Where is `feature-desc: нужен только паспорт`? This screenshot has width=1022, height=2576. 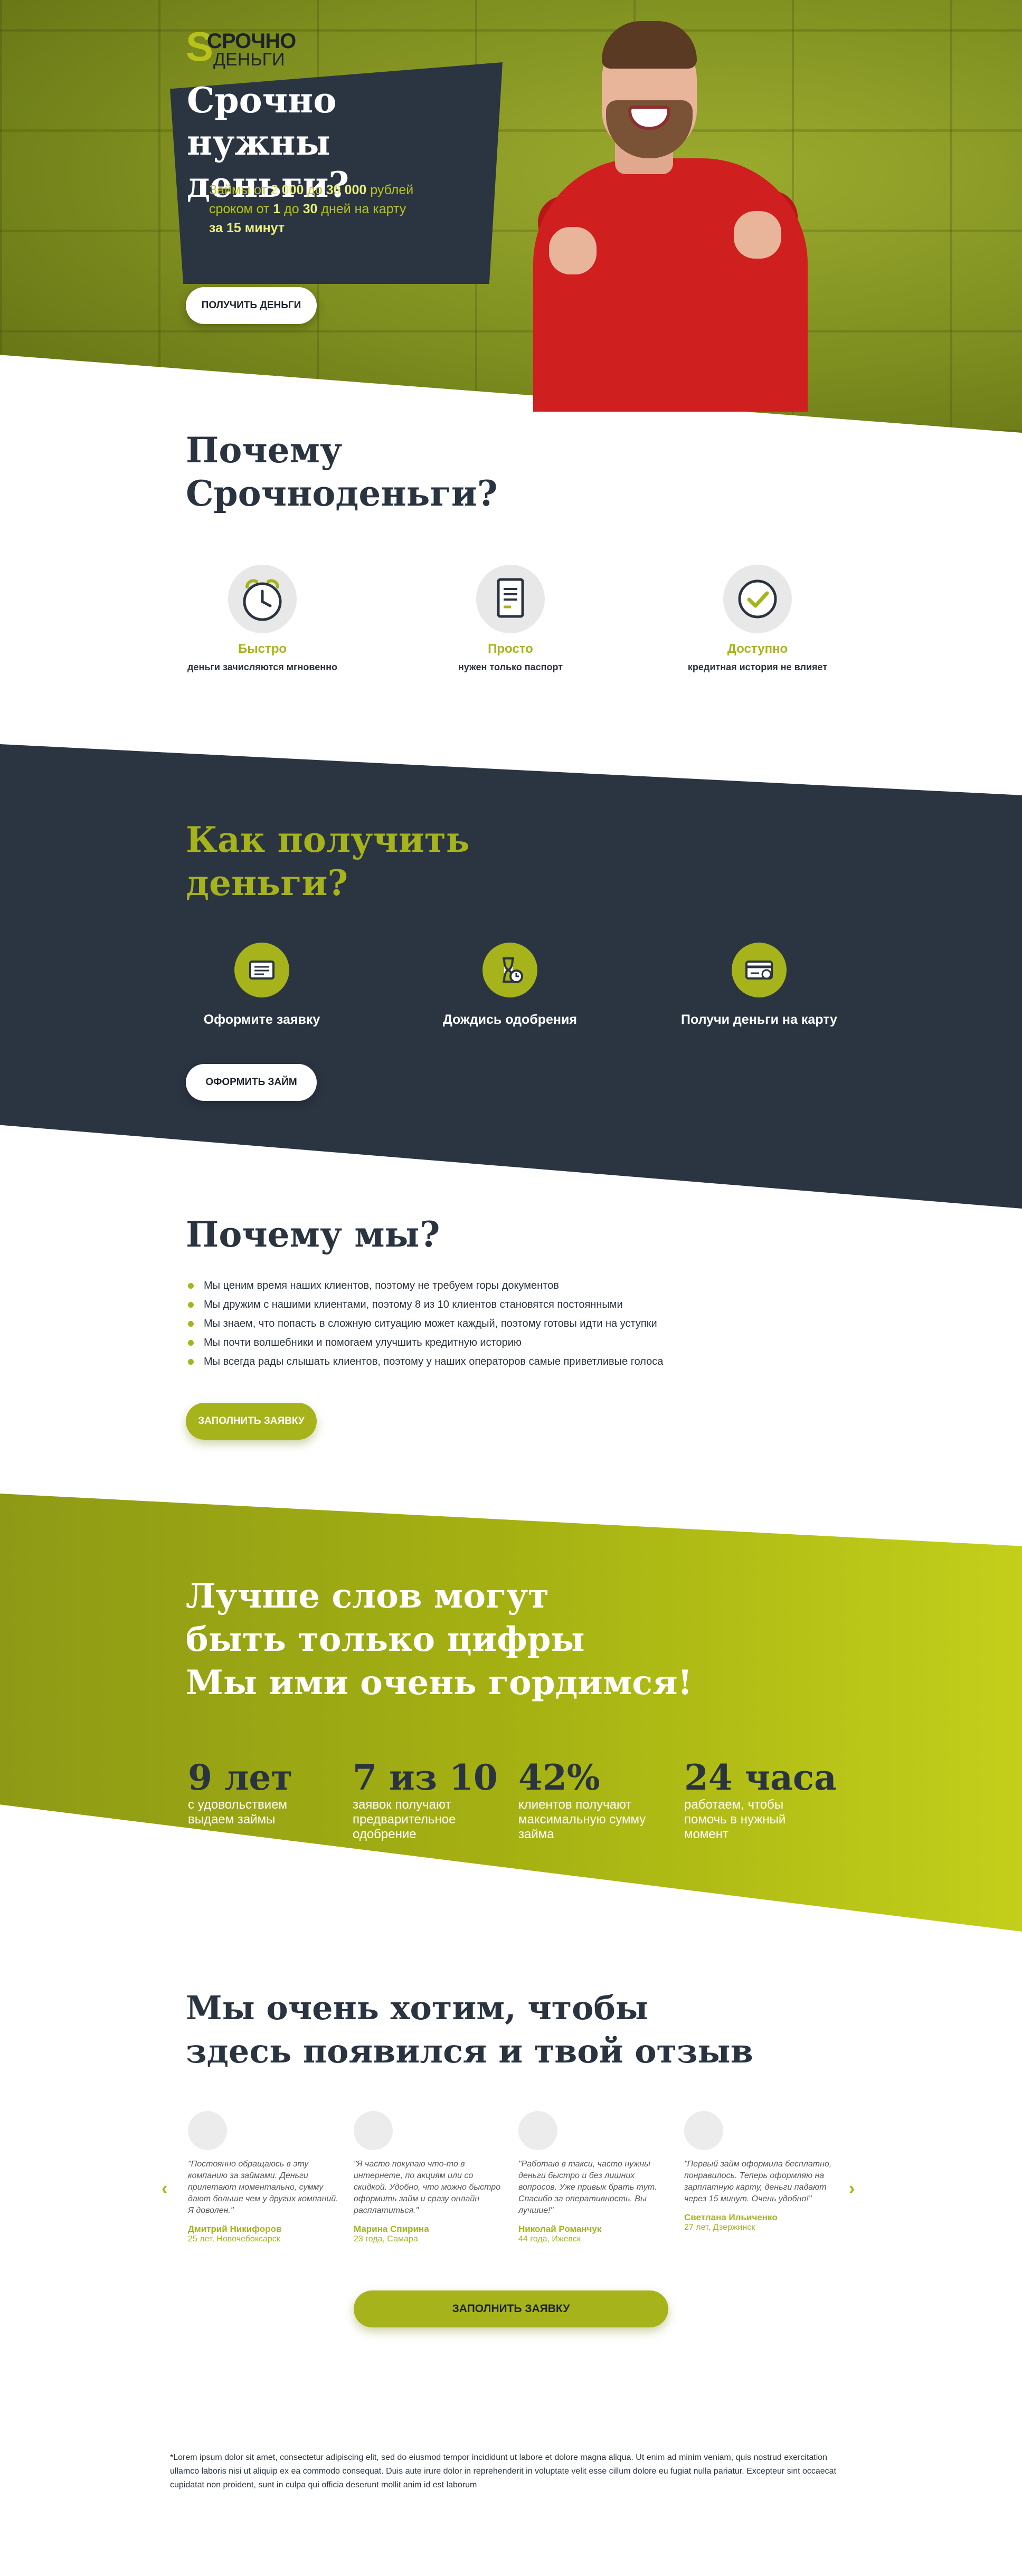 feature-desc: нужен только паспорт is located at coordinates (510, 667).